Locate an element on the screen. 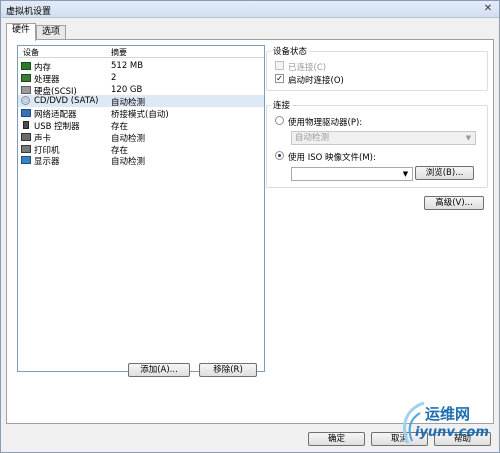 The image size is (500, 453). processor-icon is located at coordinates (26, 77).